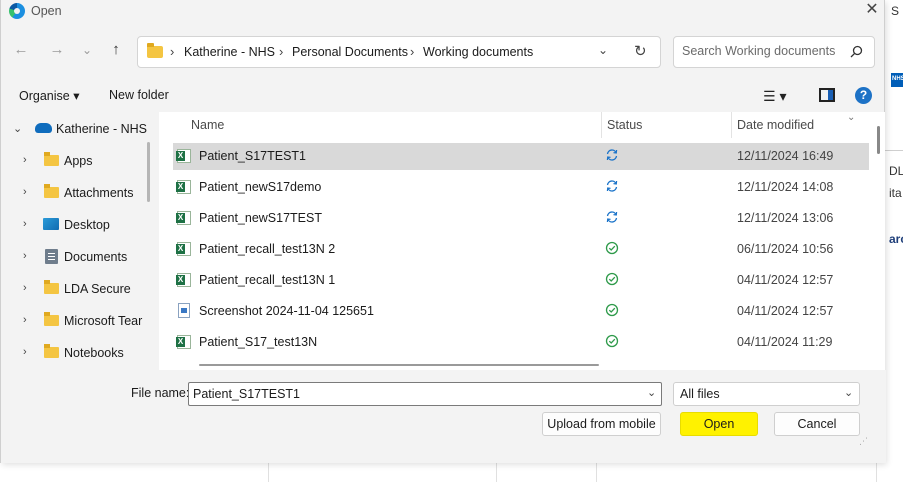  Describe the element at coordinates (94, 353) in the screenshot. I see `nav-item-label: Notebooks` at that location.